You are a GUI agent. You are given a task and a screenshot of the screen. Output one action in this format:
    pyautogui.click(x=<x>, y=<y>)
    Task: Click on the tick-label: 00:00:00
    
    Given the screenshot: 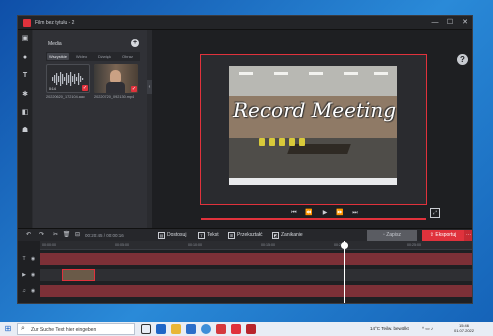 What is the action you would take?
    pyautogui.click(x=49, y=245)
    